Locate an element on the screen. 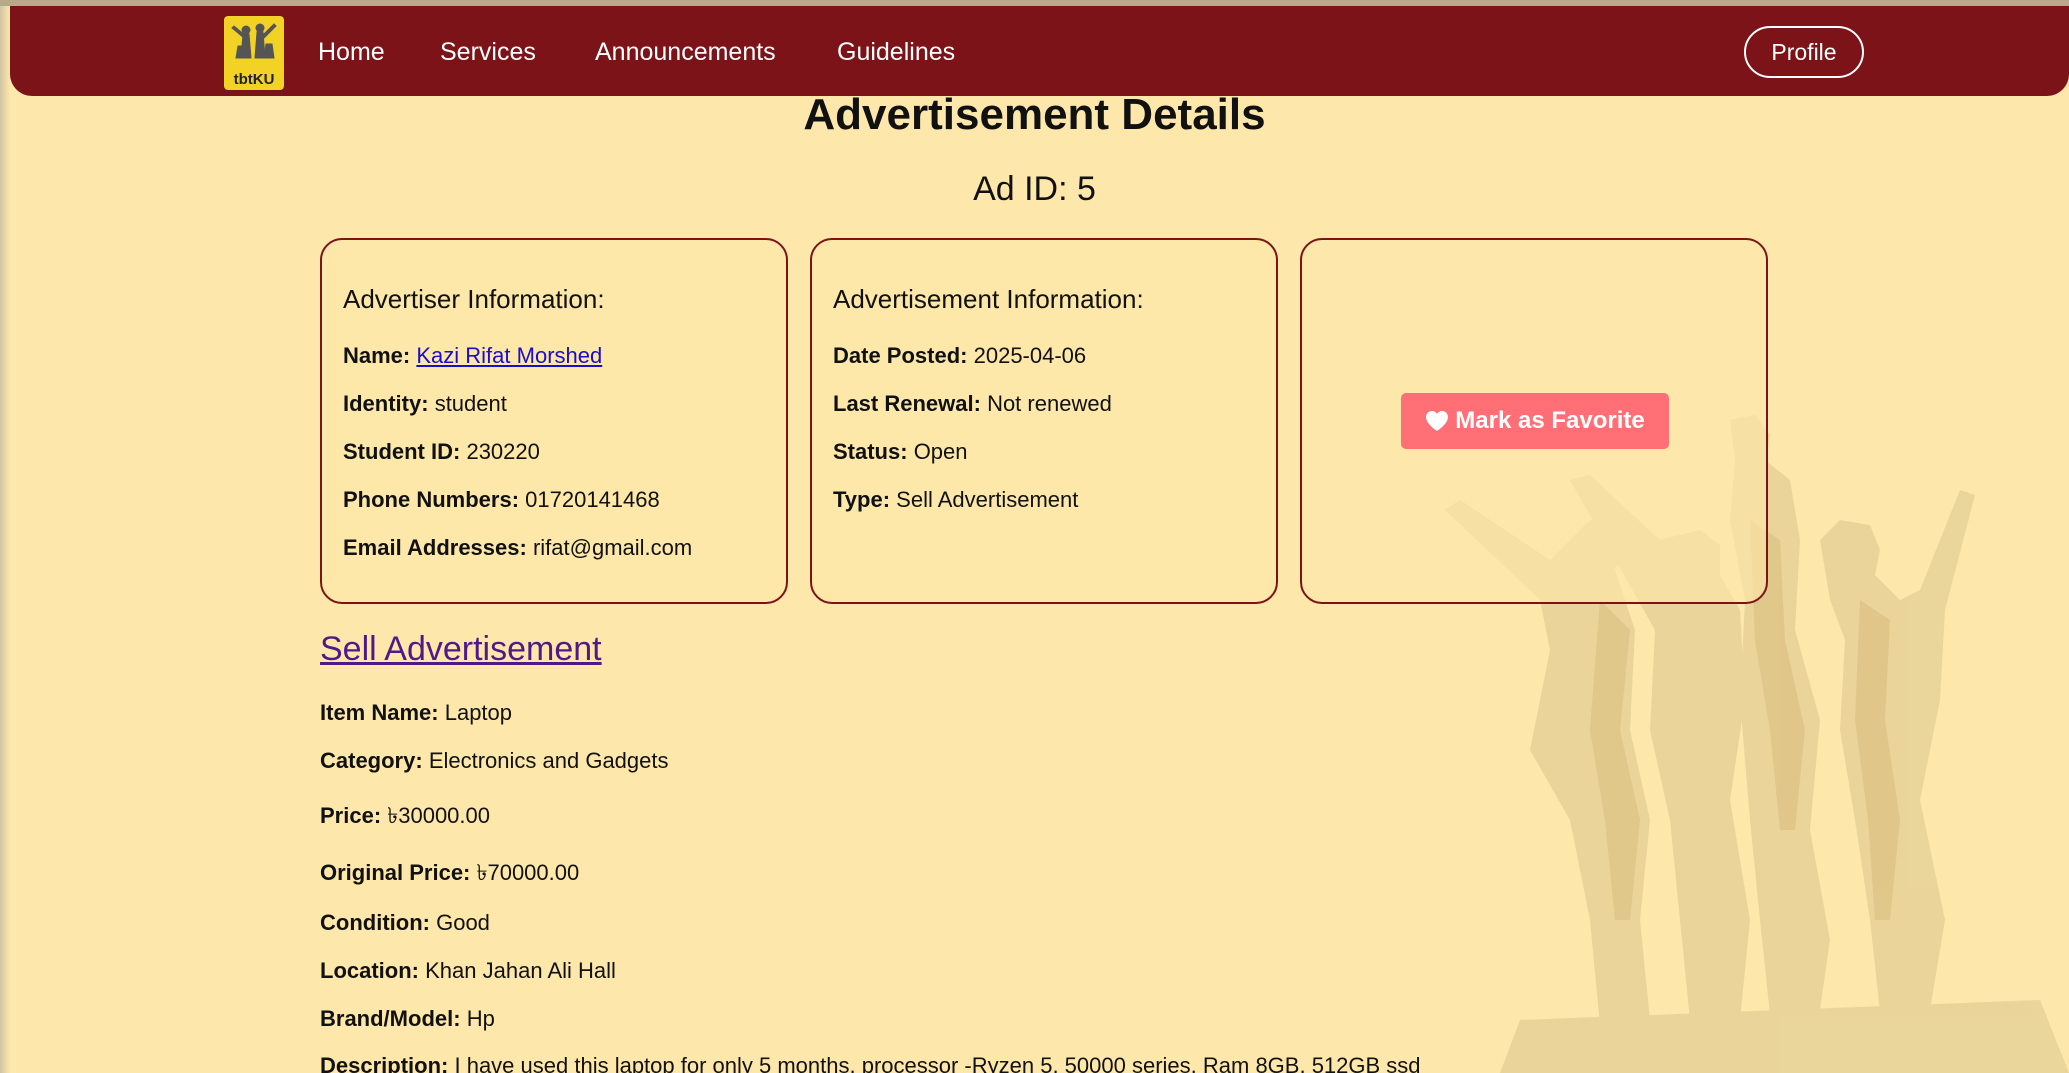 The width and height of the screenshot is (2069, 1073). advertiser-name-row: Name: Kazi Rifat Morshed is located at coordinates (472, 356).